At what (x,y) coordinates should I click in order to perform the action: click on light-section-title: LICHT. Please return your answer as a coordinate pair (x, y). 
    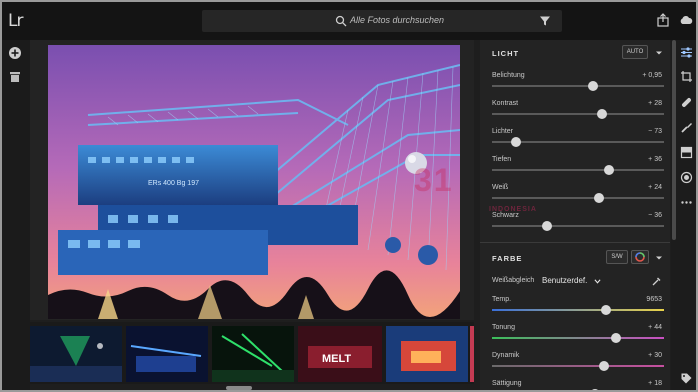
    Looking at the image, I should click on (505, 53).